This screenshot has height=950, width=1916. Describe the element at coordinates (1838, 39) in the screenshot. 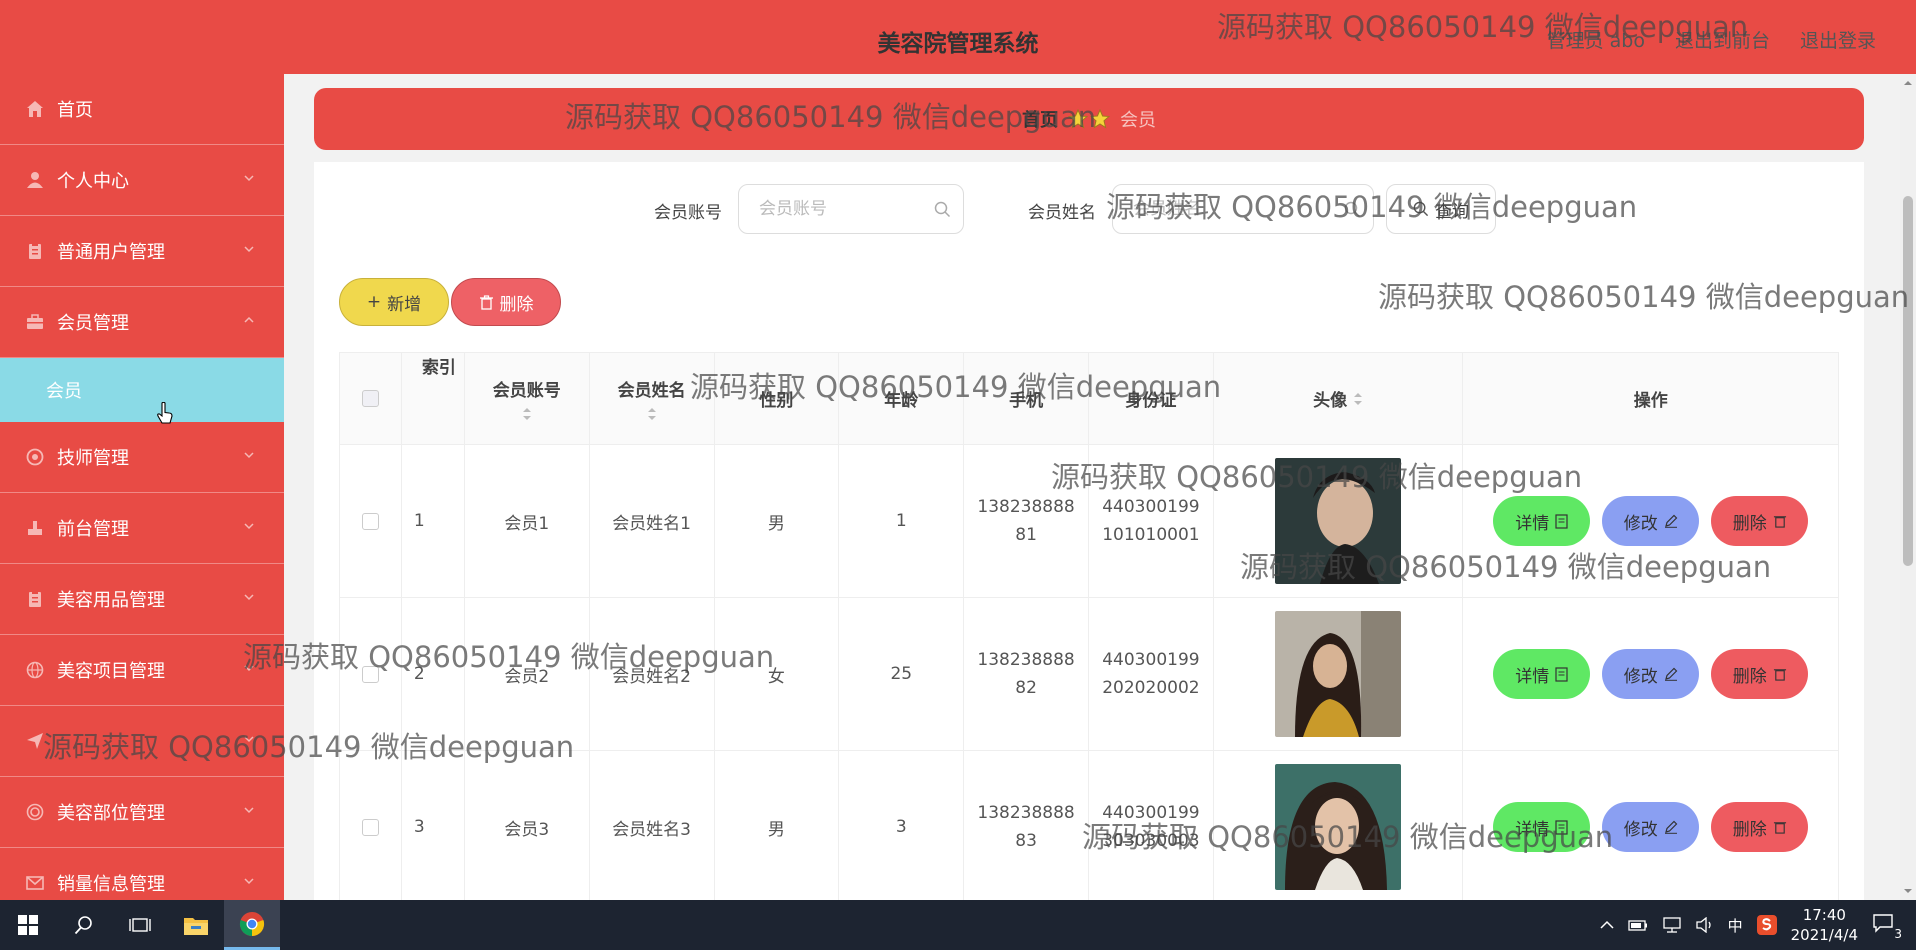

I see `logout-link: 退出登录` at that location.